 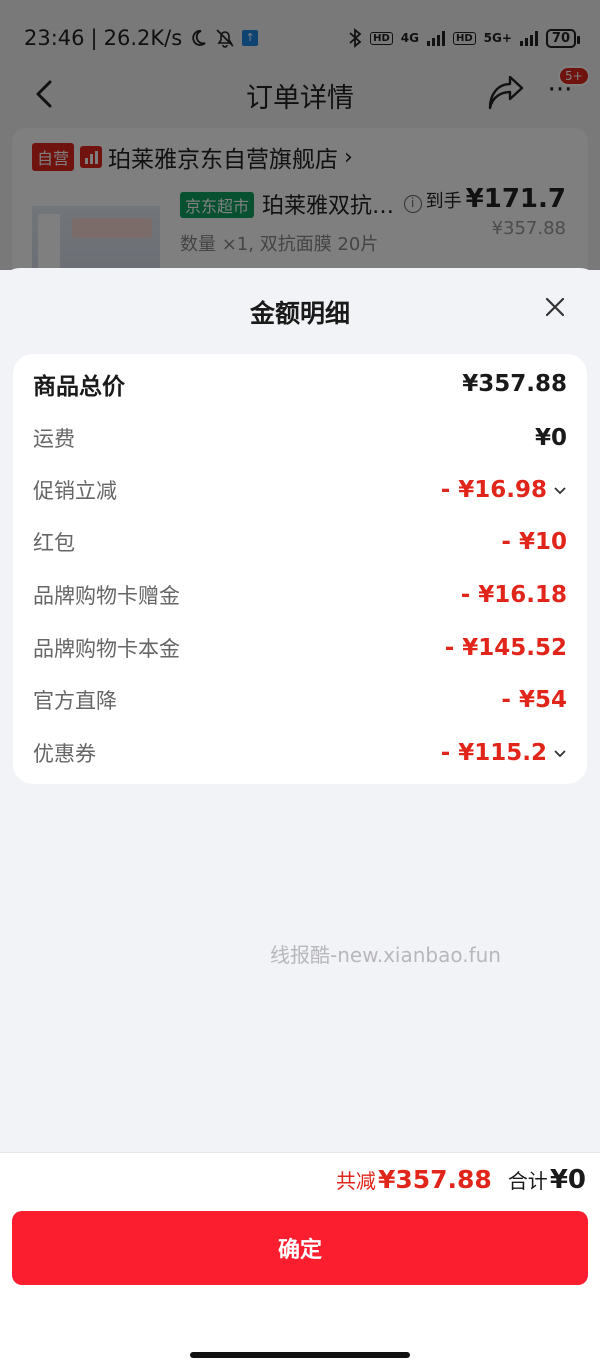 What do you see at coordinates (550, 438) in the screenshot?
I see `row-value: ¥0` at bounding box center [550, 438].